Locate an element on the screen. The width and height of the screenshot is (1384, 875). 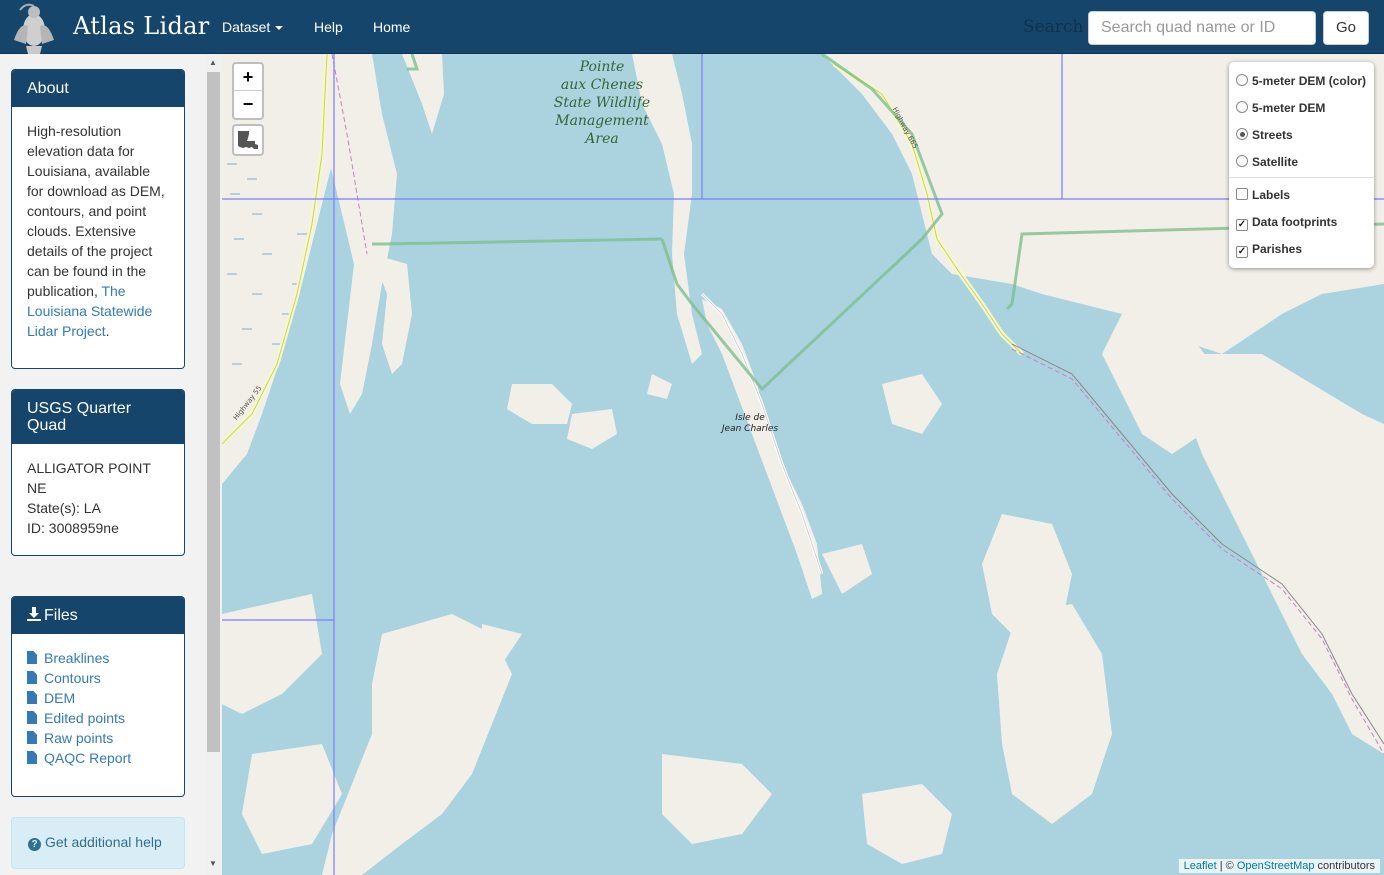
scroll-down-arrow-icon: ▼ is located at coordinates (213, 863).